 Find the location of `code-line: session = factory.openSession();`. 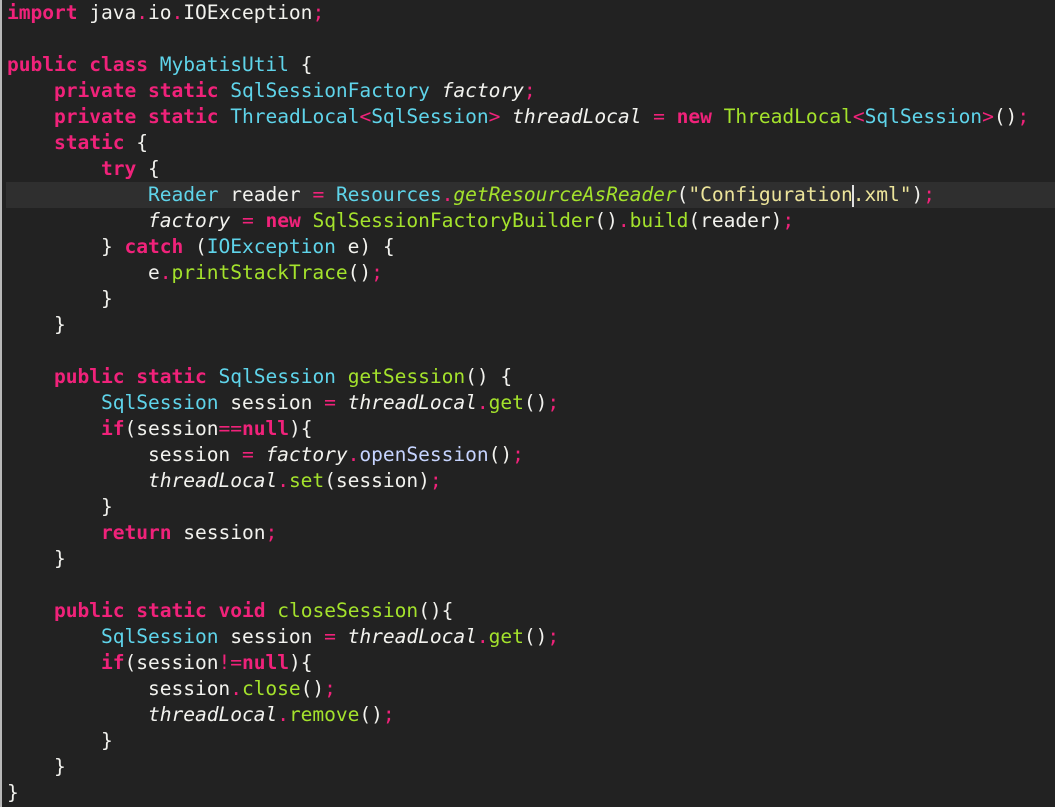

code-line: session = factory.openSession(); is located at coordinates (530, 455).